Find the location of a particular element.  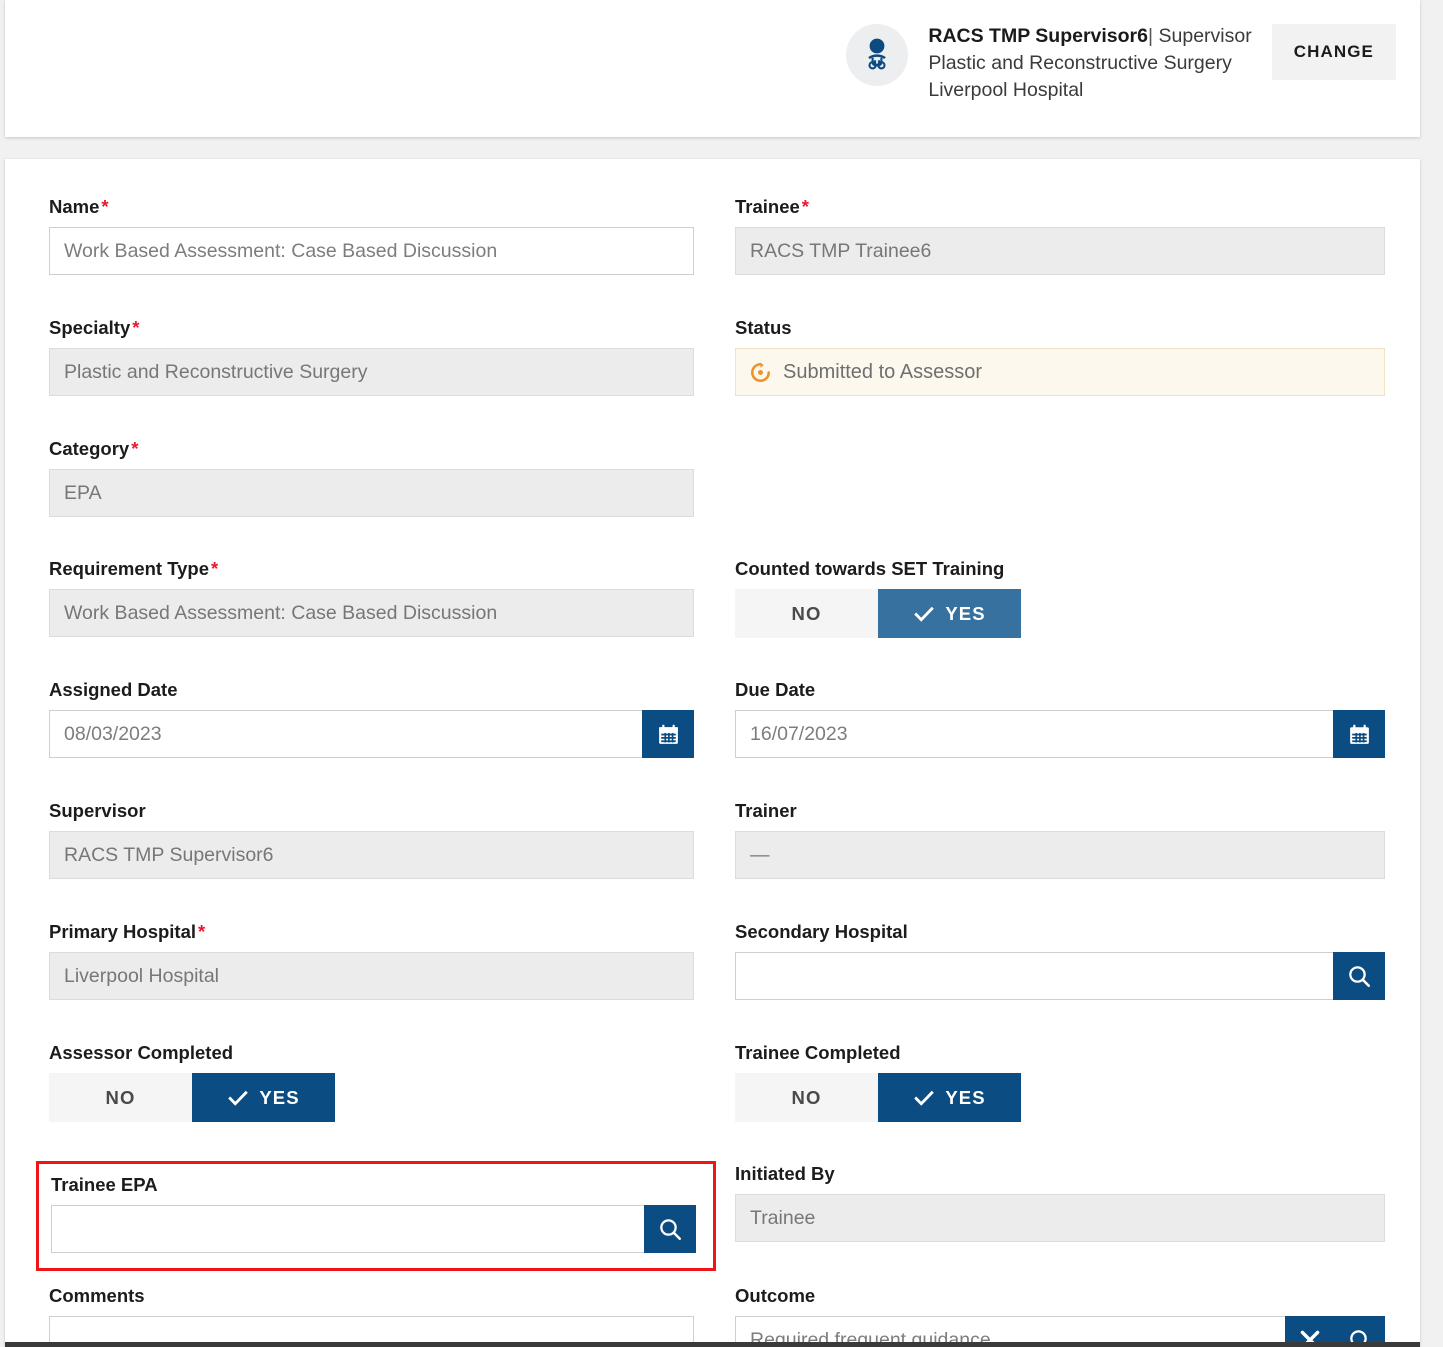

label-comments: Comments is located at coordinates (97, 1295).